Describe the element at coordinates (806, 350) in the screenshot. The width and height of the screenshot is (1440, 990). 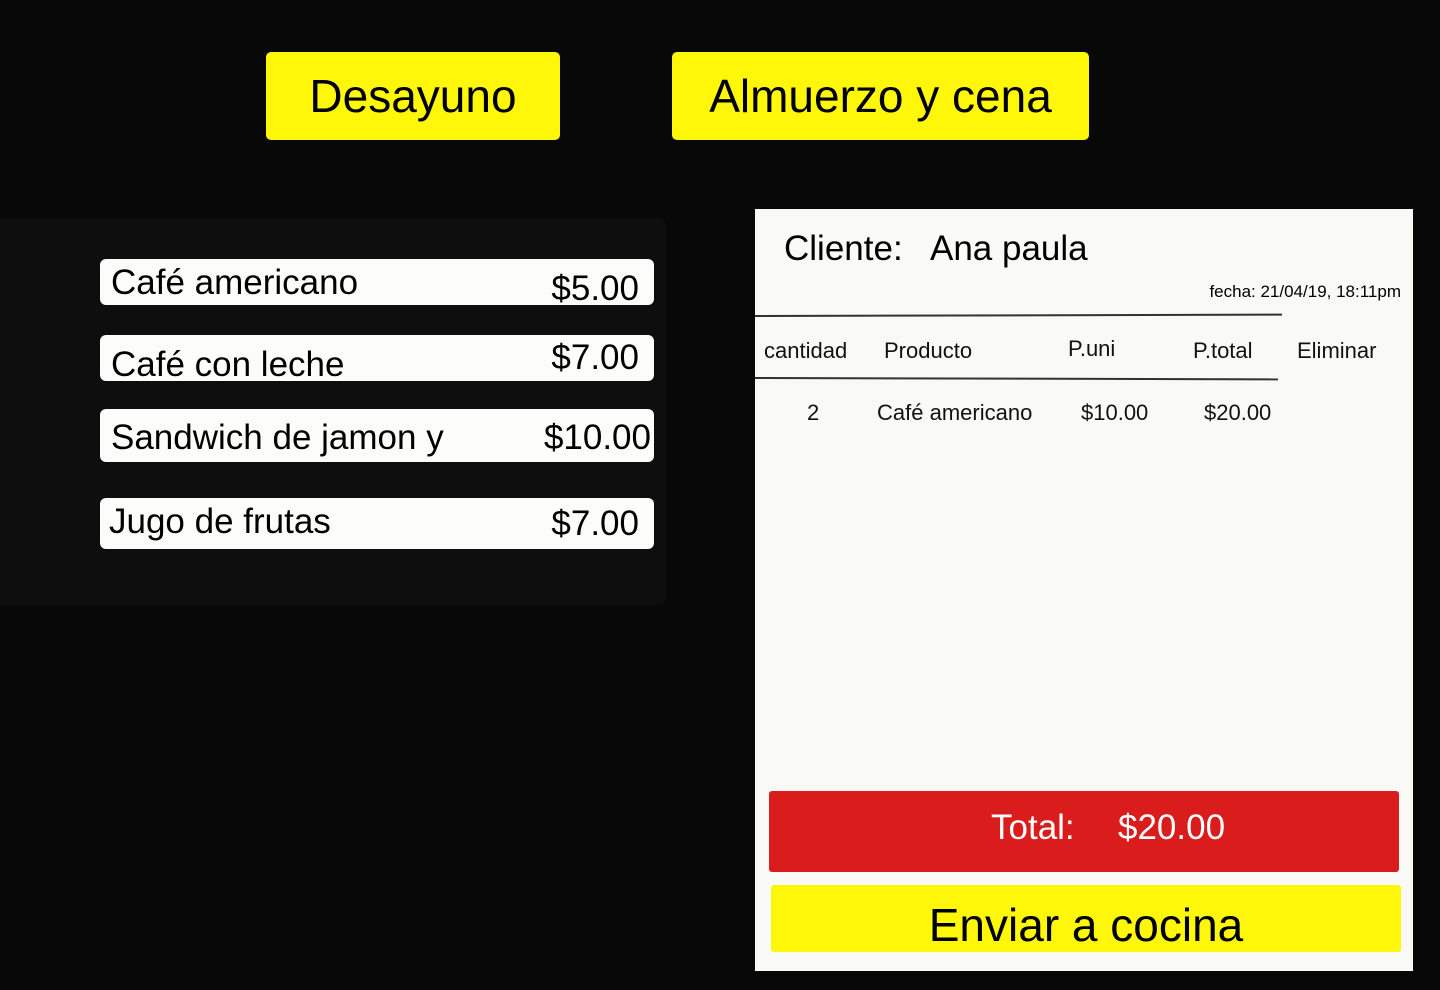
I see `column-header-quantity: cantidad` at that location.